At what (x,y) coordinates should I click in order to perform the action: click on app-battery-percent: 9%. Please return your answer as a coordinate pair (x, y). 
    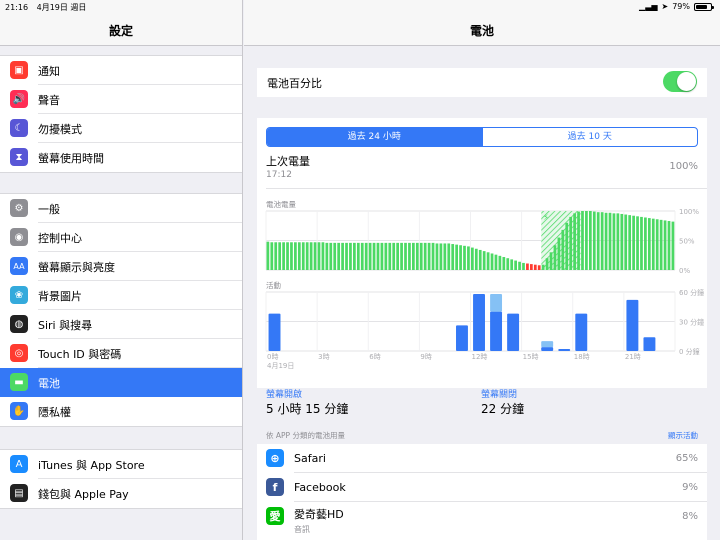
    Looking at the image, I should click on (690, 487).